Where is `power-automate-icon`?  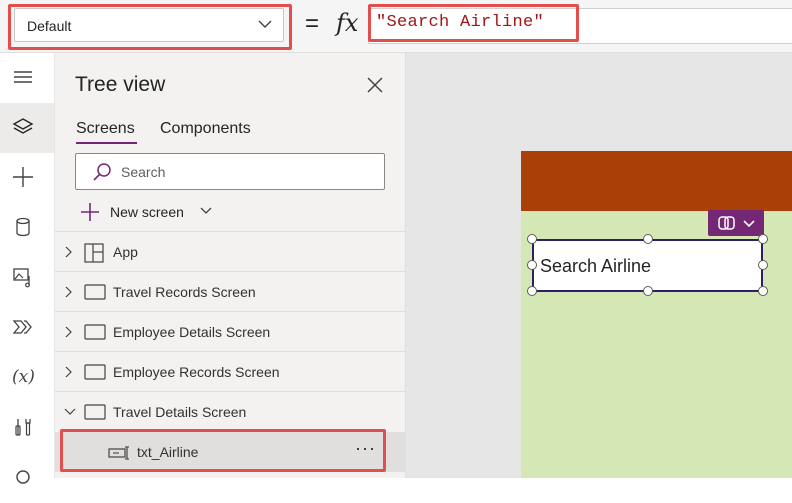
power-automate-icon is located at coordinates (22, 327).